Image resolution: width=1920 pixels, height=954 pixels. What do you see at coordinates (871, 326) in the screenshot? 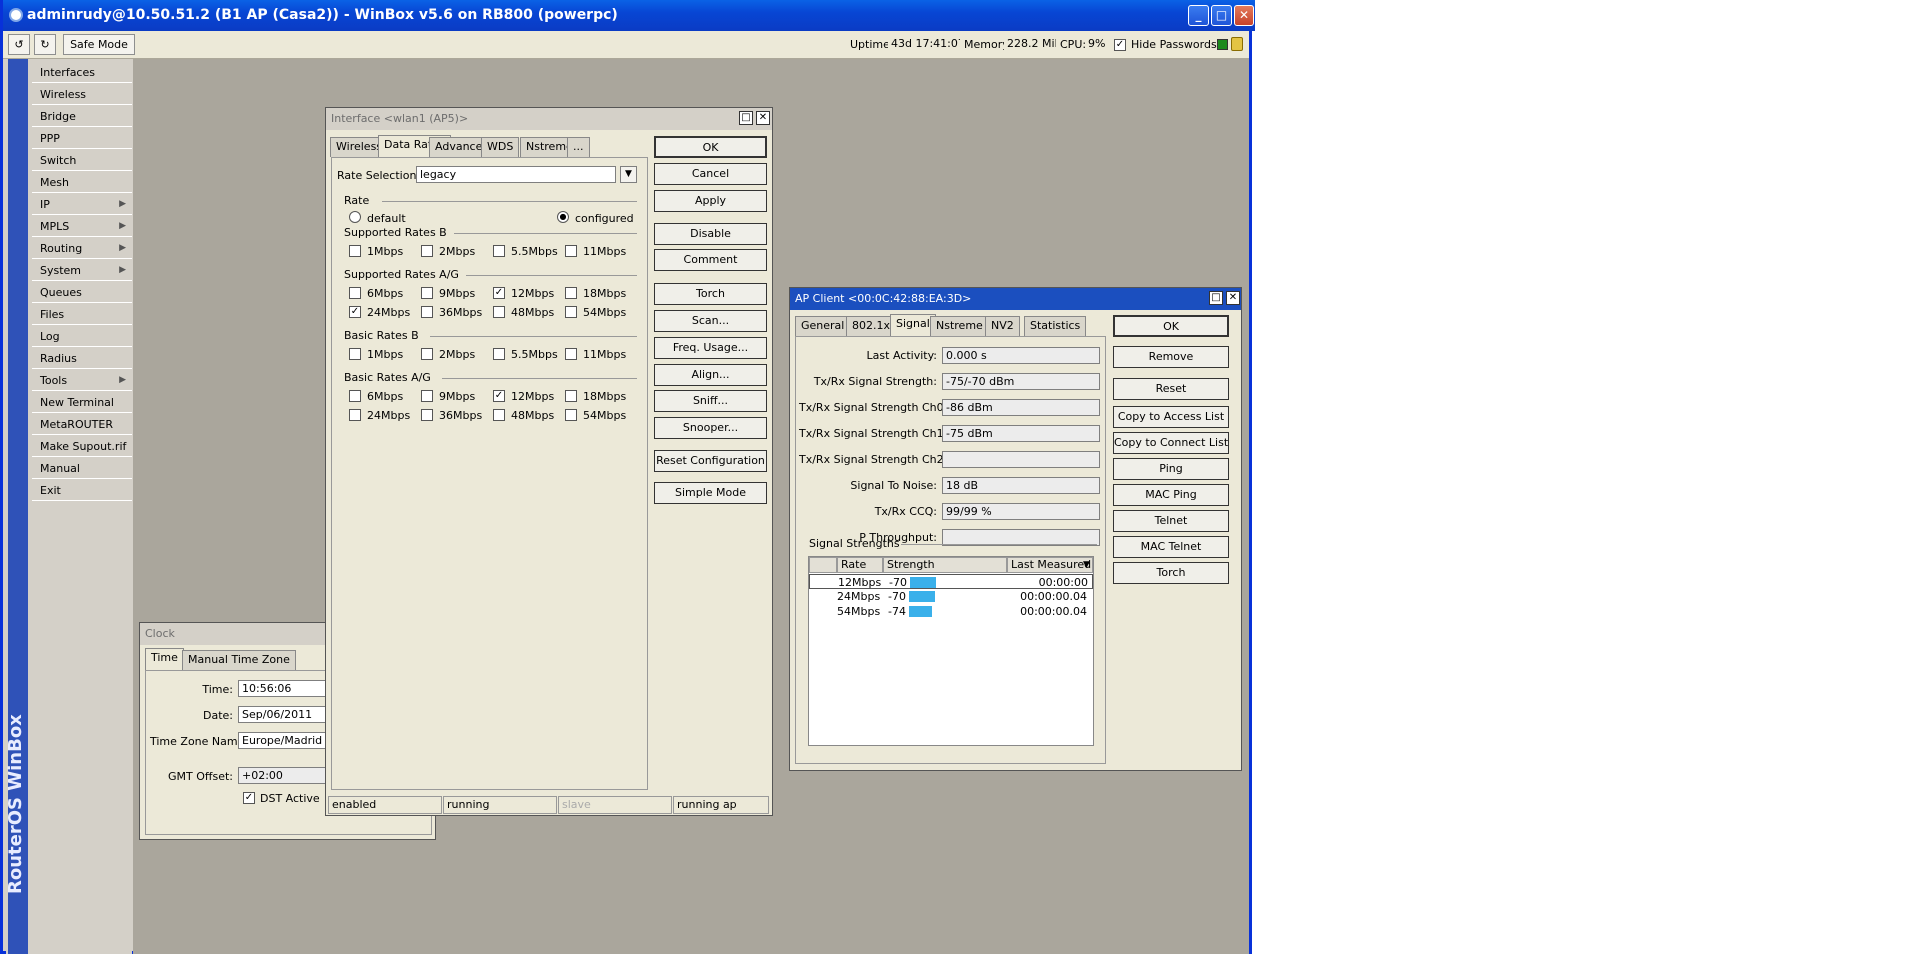
I see `tab-802-1x: 802.1x` at bounding box center [871, 326].